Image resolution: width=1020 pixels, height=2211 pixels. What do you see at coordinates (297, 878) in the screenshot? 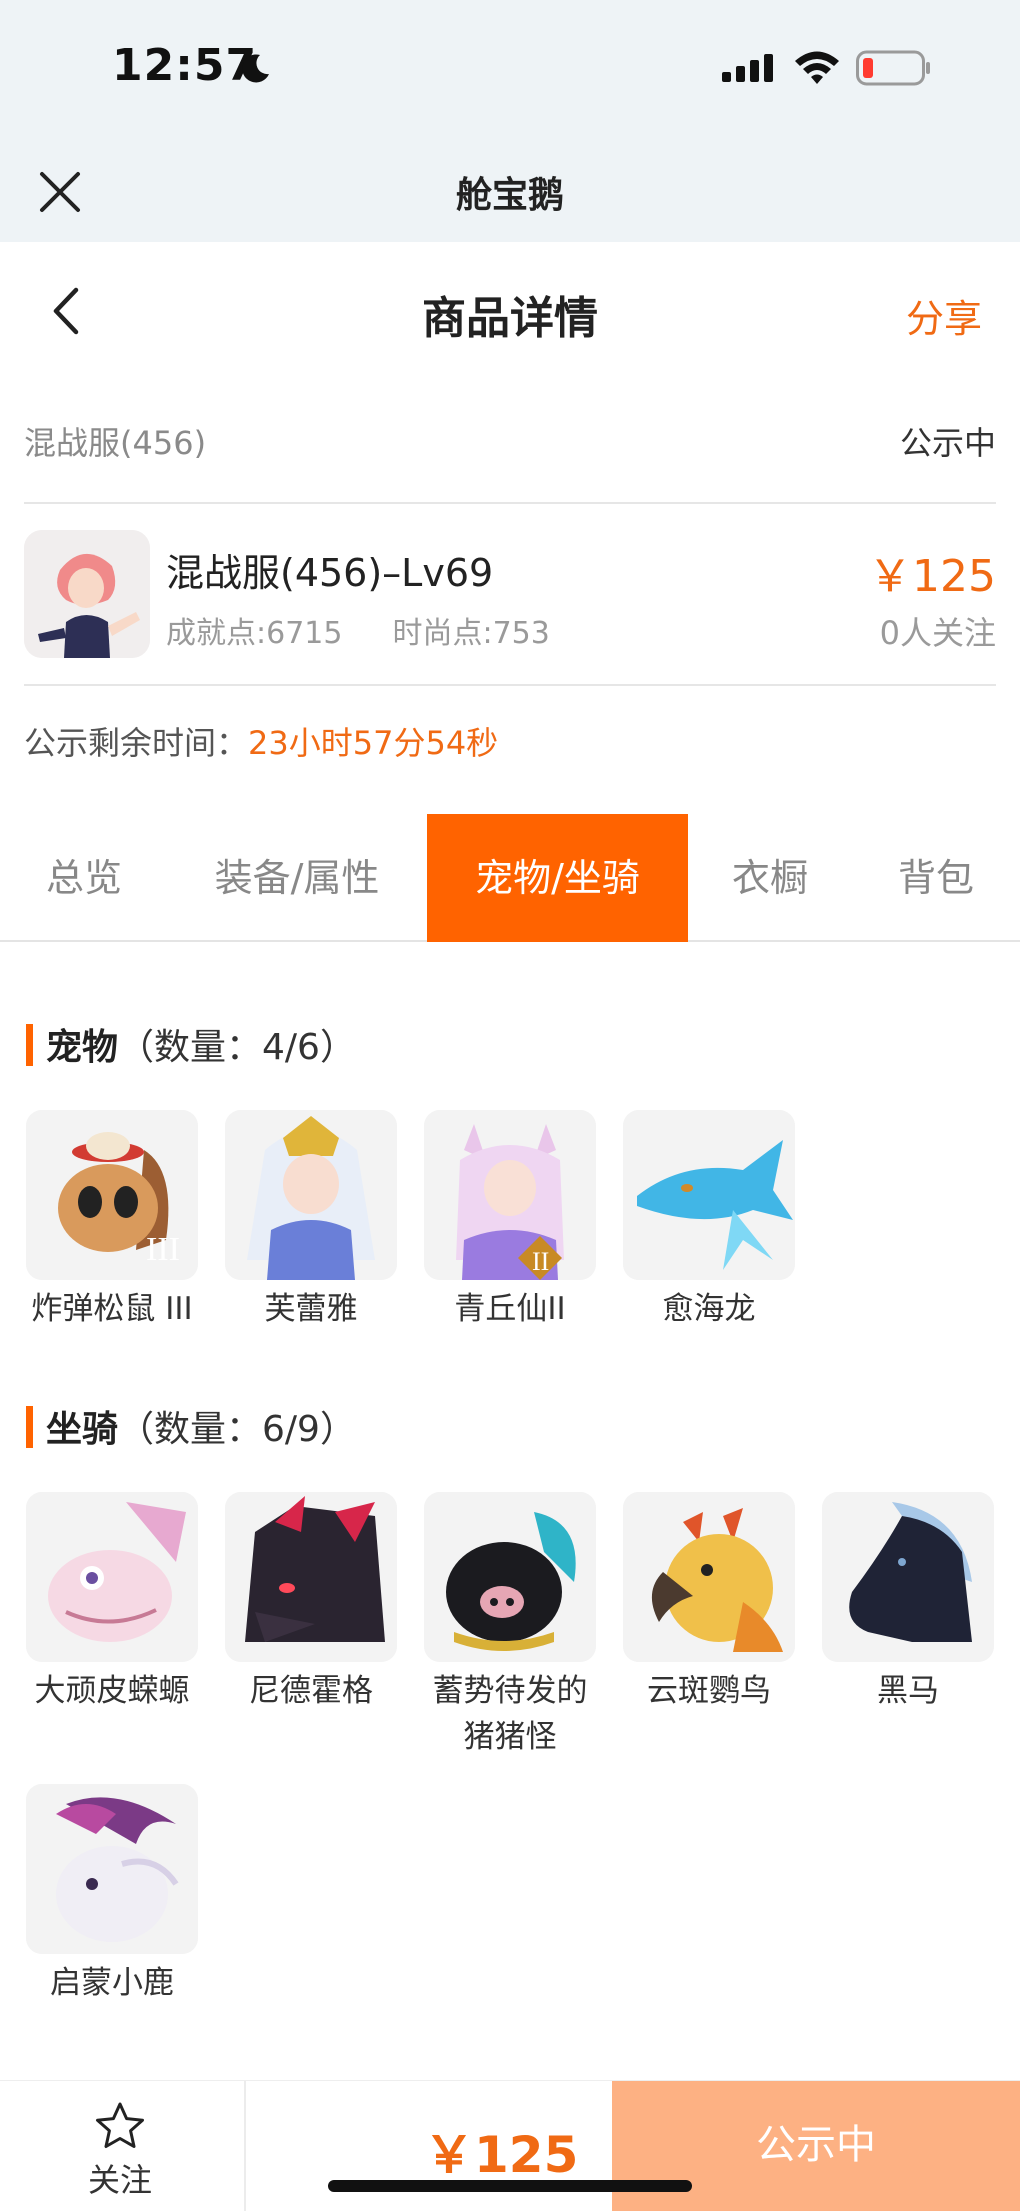
I see `tab-equipment: 装备/属性` at bounding box center [297, 878].